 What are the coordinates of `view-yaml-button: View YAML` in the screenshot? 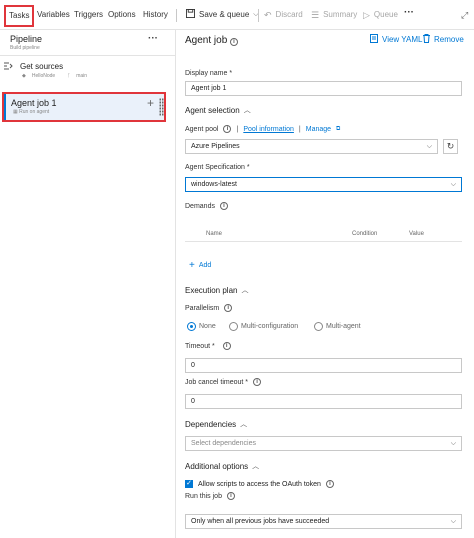 It's located at (396, 39).